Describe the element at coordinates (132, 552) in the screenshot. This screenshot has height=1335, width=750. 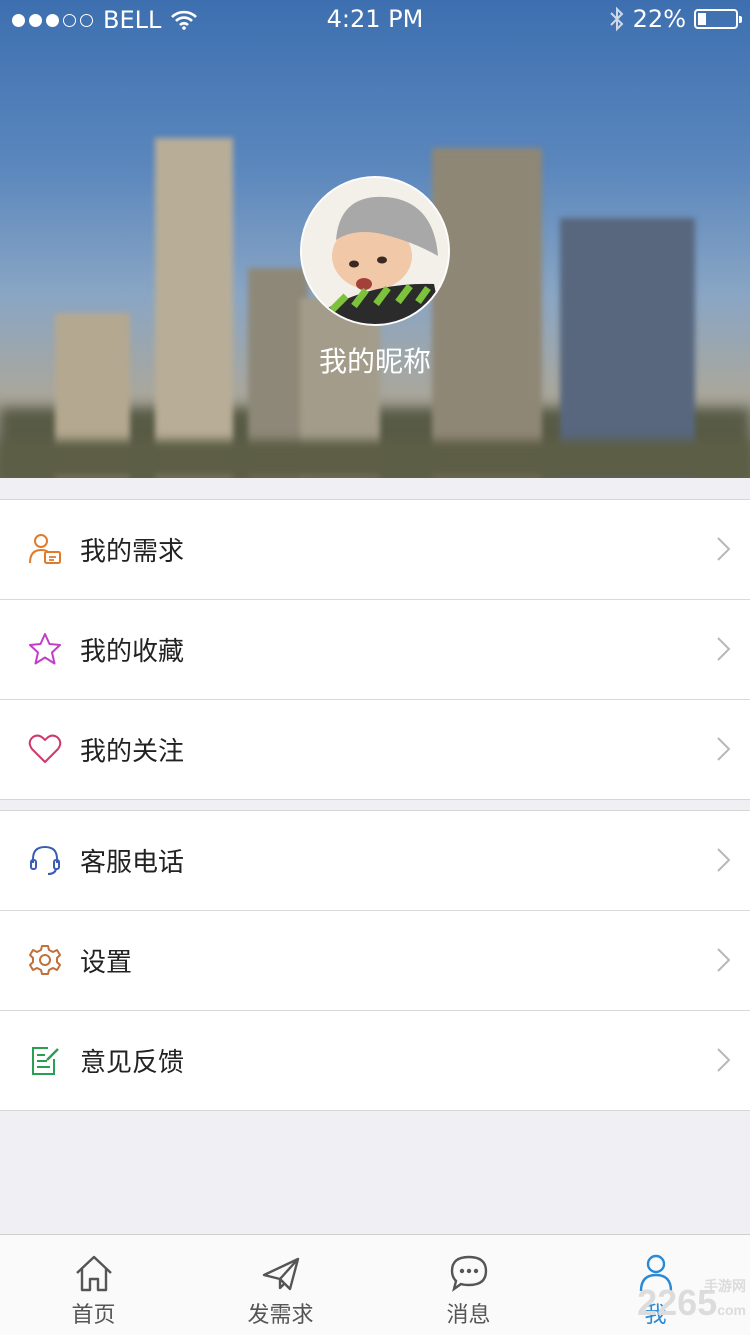
I see `menu-item-label: 我的需求` at that location.